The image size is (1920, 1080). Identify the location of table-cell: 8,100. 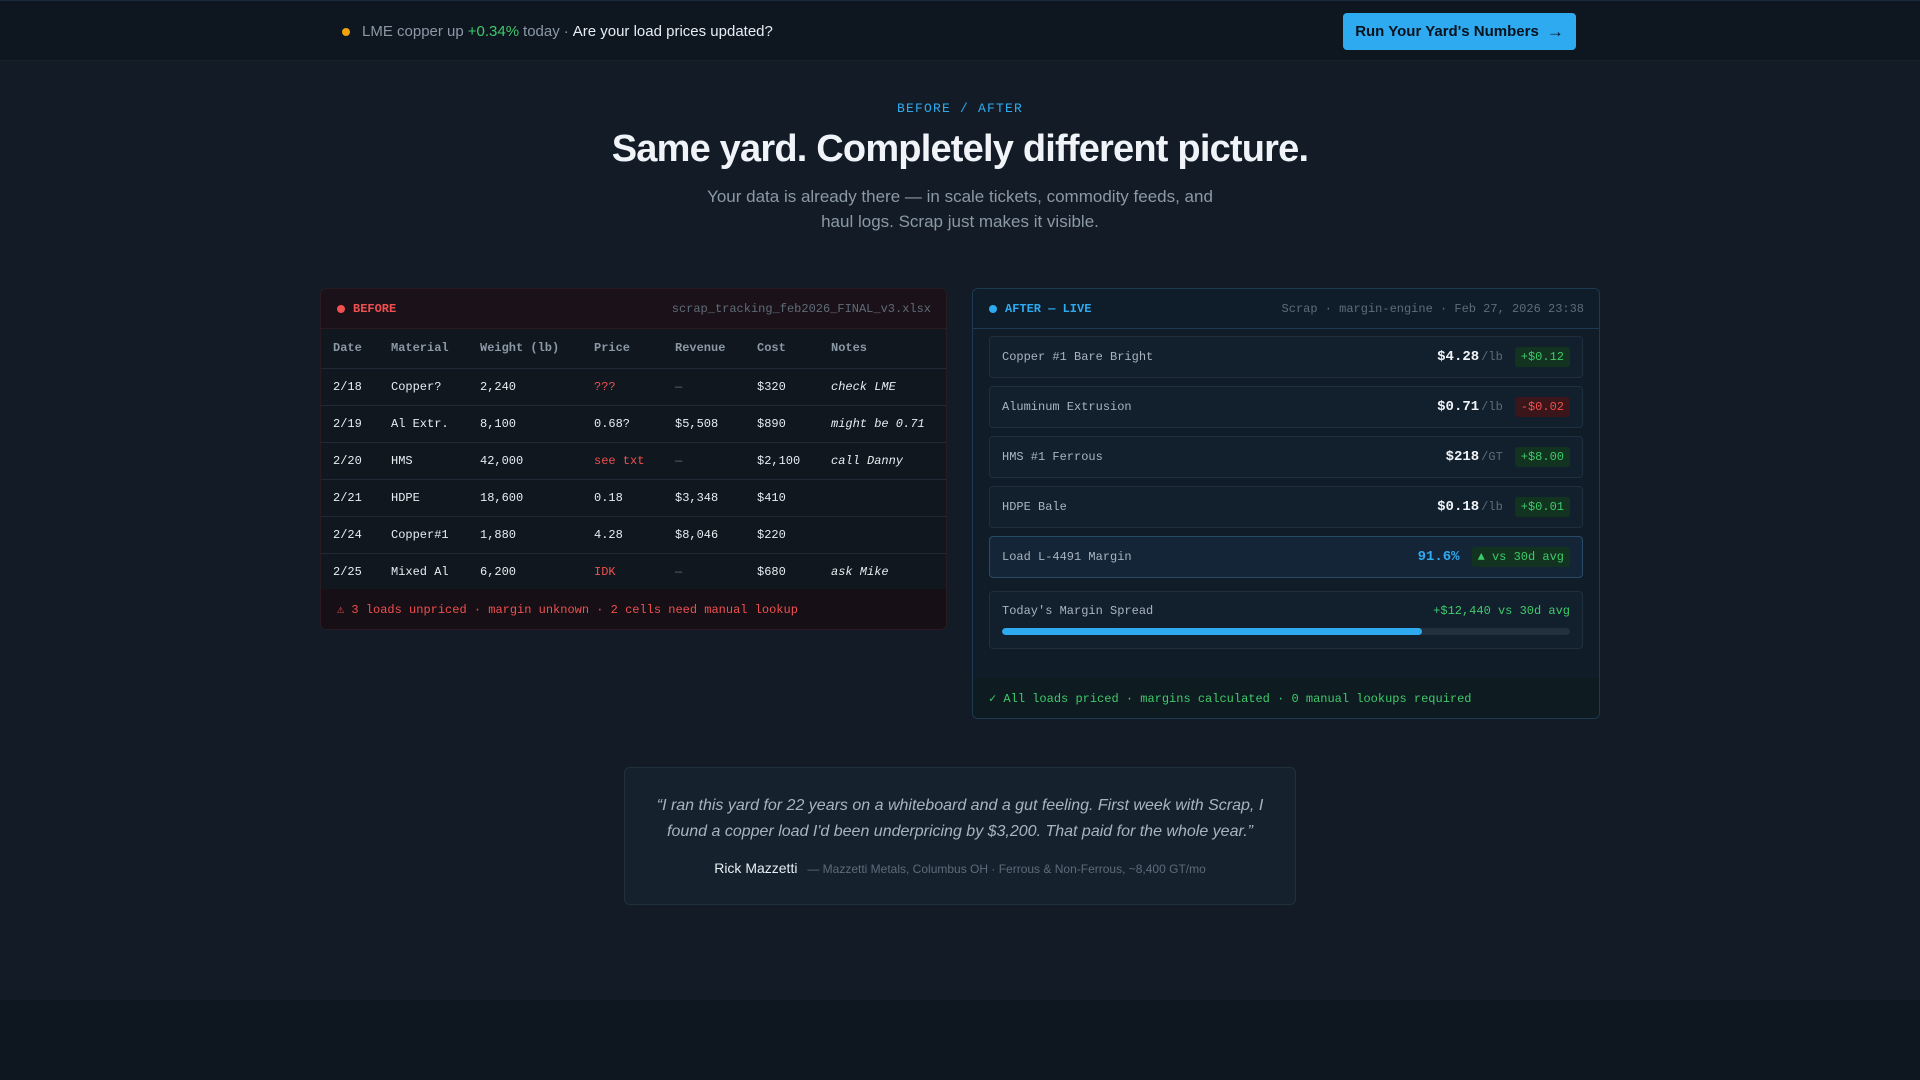
(525, 424).